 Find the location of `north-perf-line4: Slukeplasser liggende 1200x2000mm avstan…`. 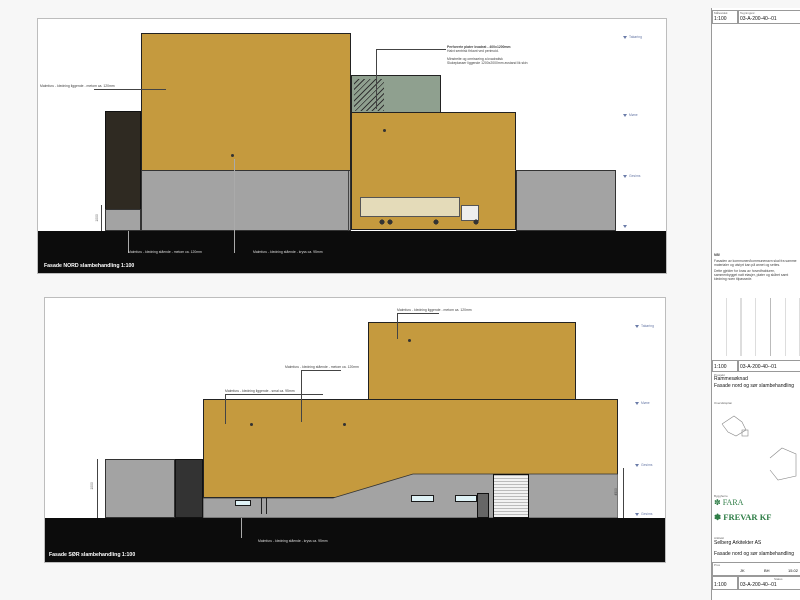

north-perf-line4: Slukeplasser liggende 1200x2000mm avstan… is located at coordinates (487, 63).